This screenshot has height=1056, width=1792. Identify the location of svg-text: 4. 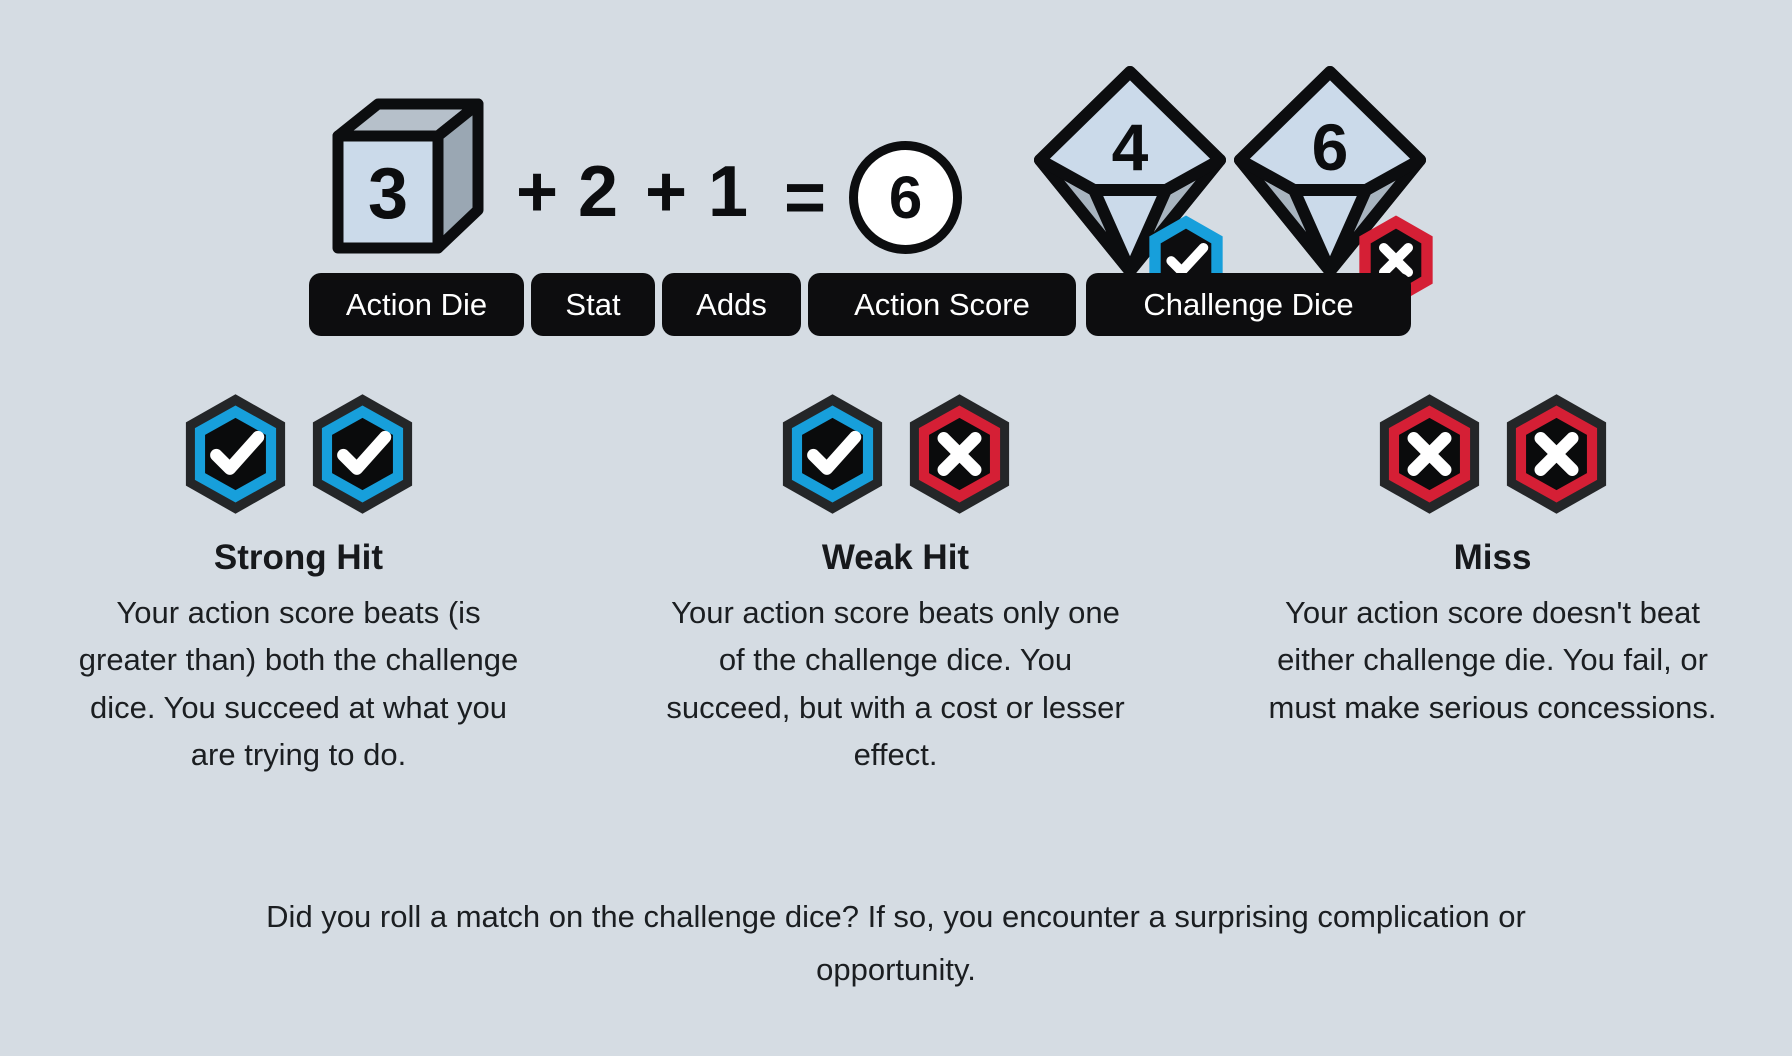
(1130, 147).